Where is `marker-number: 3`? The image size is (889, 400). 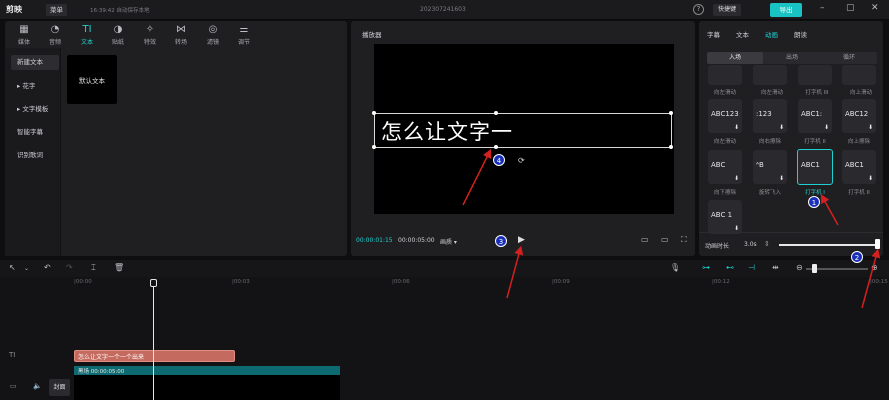
marker-number: 3 is located at coordinates (501, 242).